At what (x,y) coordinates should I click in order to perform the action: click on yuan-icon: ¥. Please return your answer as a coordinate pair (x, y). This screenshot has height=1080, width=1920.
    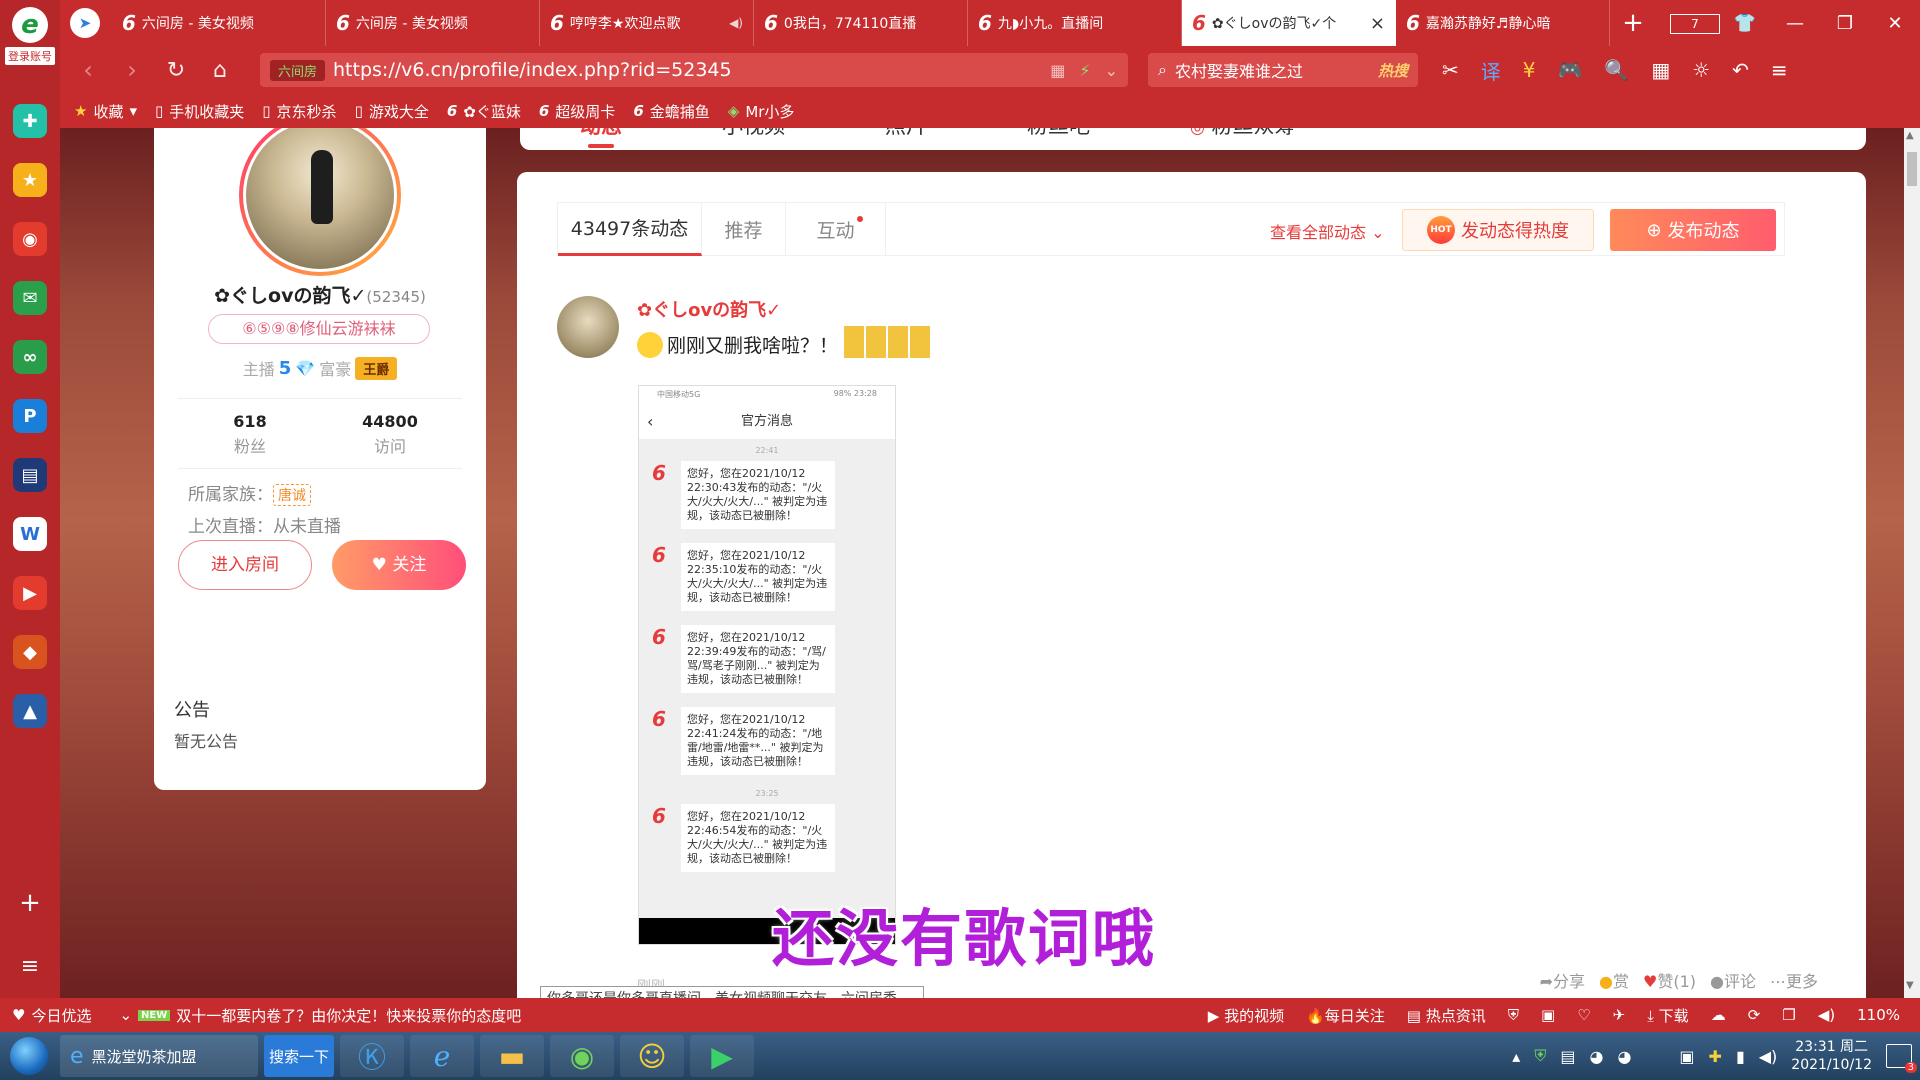
    Looking at the image, I should click on (1529, 70).